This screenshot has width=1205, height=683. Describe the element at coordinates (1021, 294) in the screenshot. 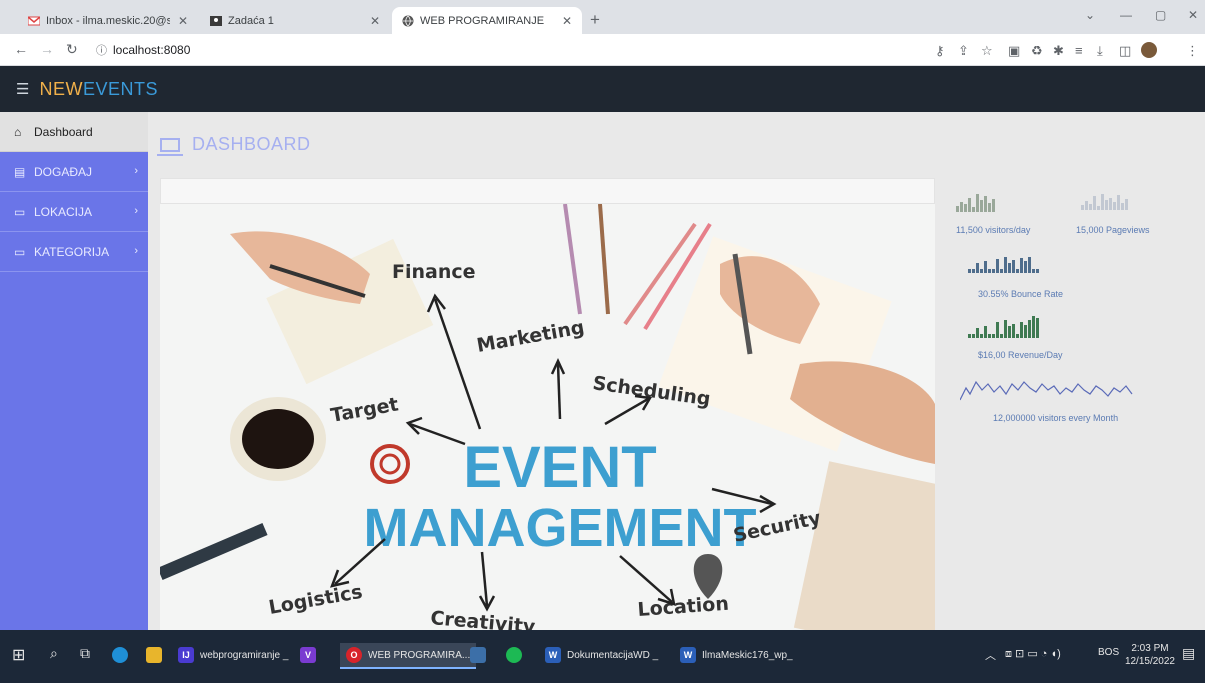

I see `bounce-rate-label: 30.55% Bounce Rate` at that location.